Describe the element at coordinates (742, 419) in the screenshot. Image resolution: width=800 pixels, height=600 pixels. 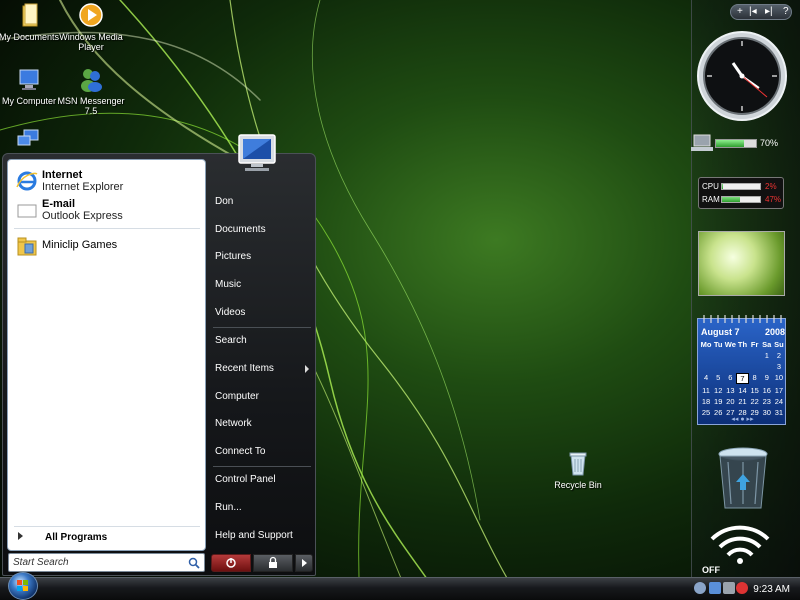
I see `calendar-nav: ◂◂ ● ▸▸` at that location.